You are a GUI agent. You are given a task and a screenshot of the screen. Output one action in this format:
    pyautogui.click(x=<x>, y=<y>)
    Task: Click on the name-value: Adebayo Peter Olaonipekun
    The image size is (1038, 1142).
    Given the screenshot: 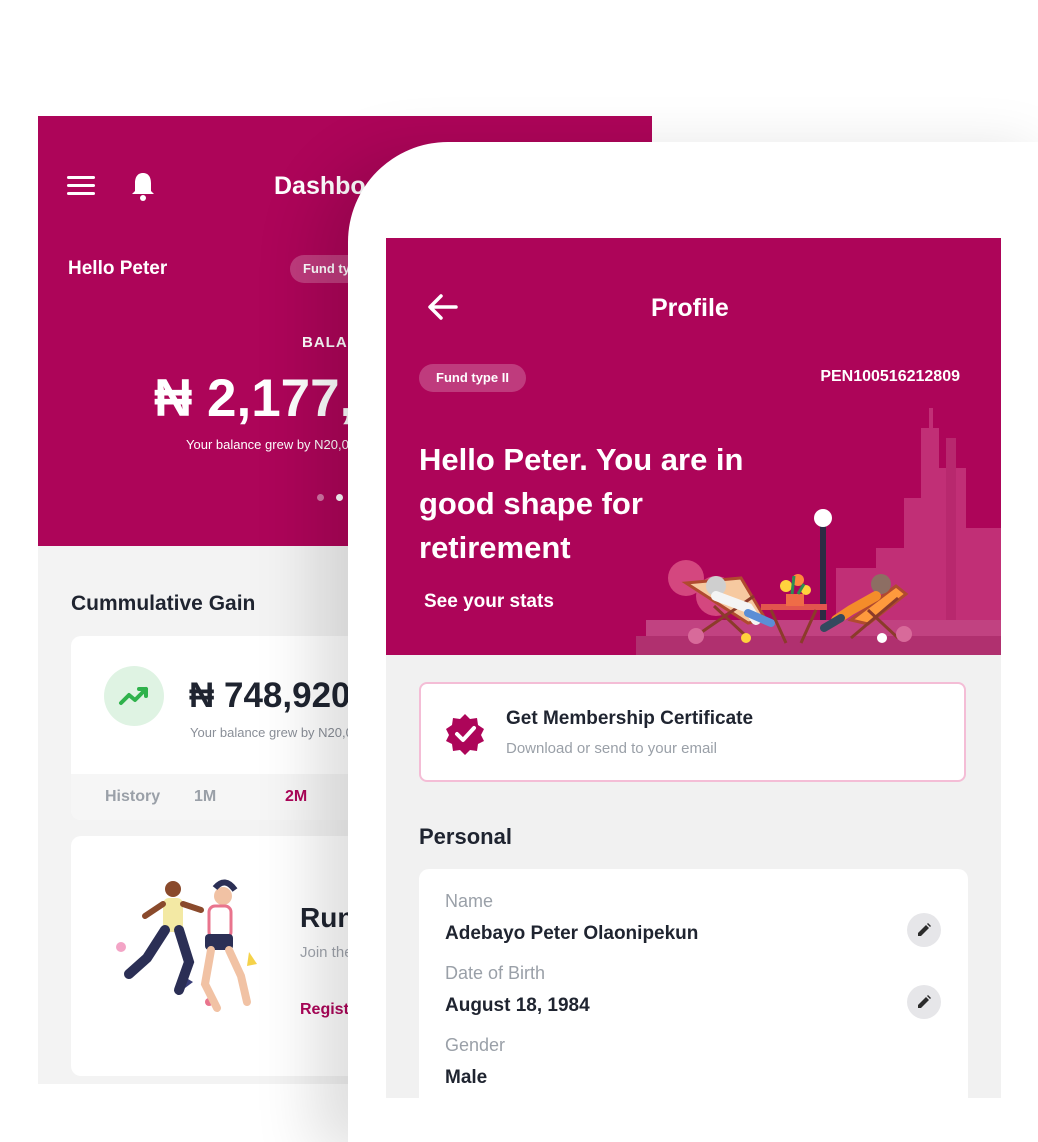 What is the action you would take?
    pyautogui.click(x=572, y=933)
    